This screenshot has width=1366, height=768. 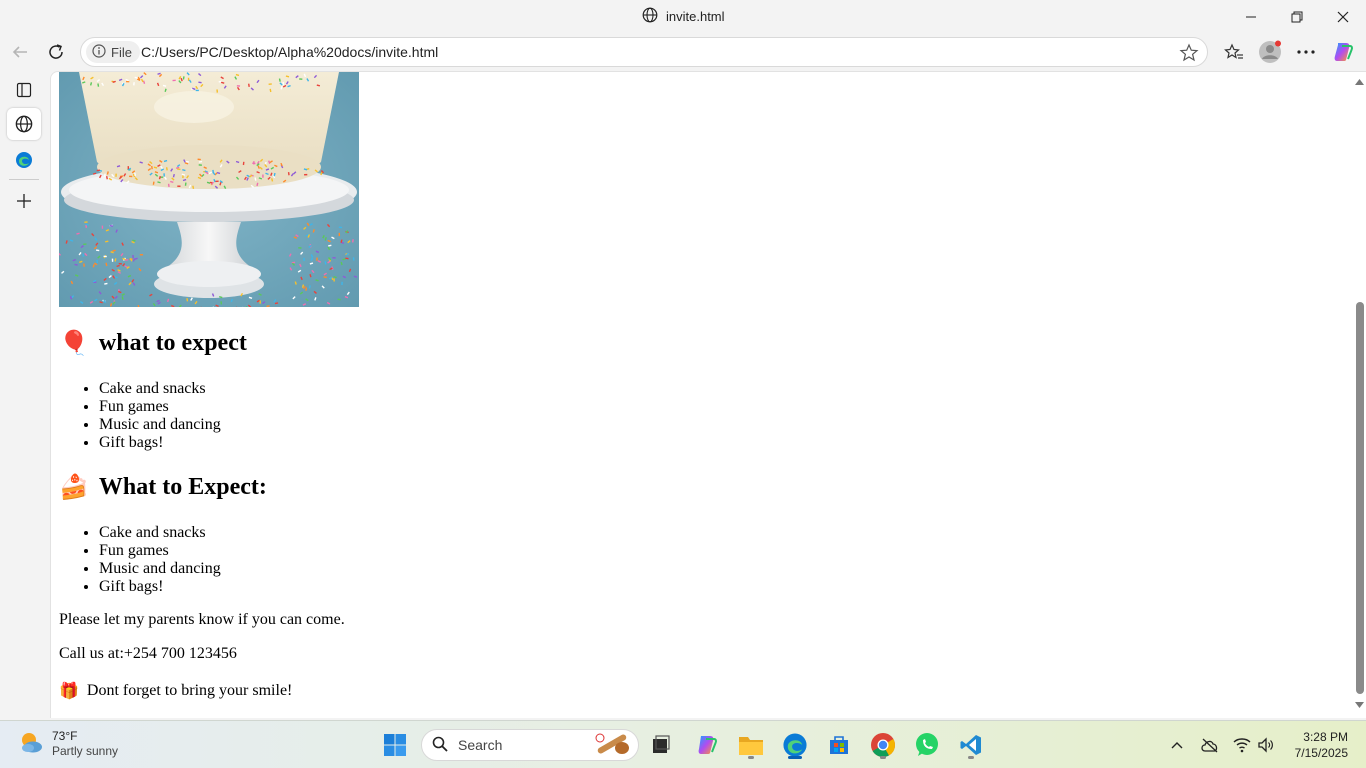 I want to click on whatsapp-icon, so click(x=927, y=745).